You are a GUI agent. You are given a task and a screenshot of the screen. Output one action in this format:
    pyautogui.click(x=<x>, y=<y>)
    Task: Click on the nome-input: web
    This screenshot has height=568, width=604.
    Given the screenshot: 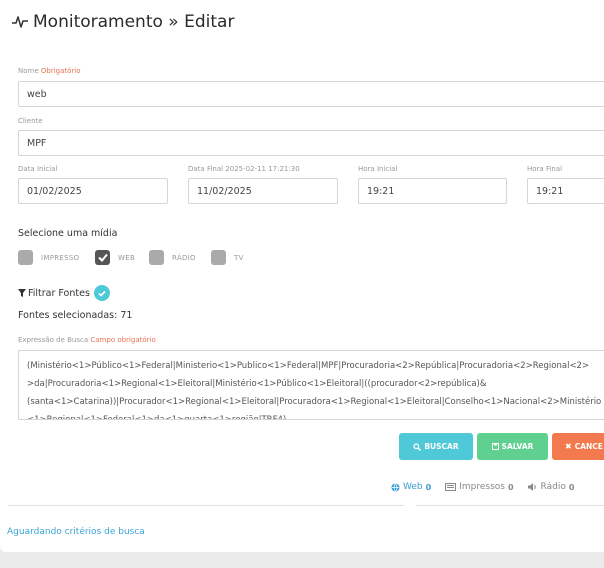 What is the action you would take?
    pyautogui.click(x=311, y=94)
    